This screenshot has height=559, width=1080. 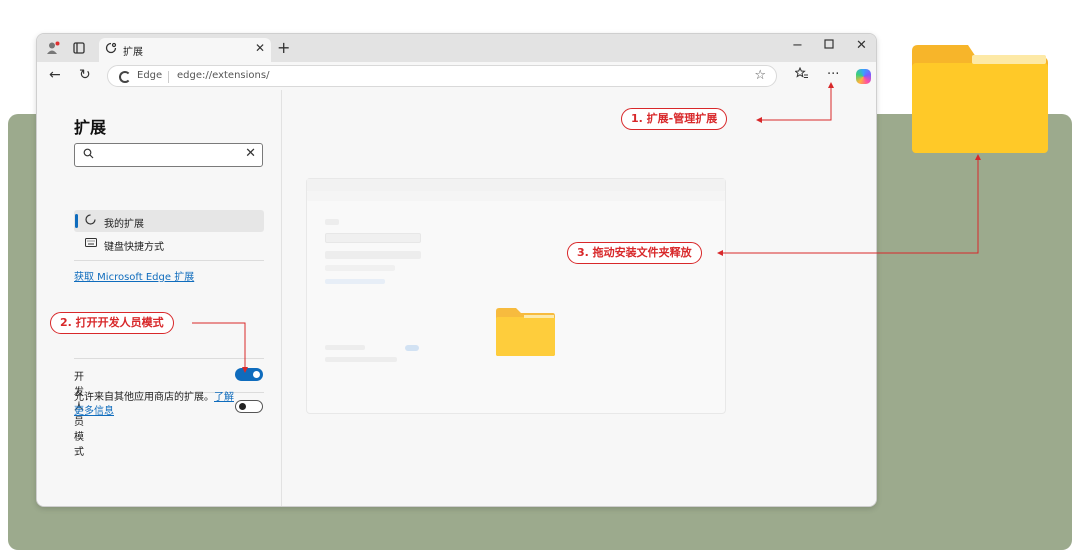 I want to click on sidebar-item-keyboard-shortcuts: 键盘快捷方式, so click(x=169, y=244).